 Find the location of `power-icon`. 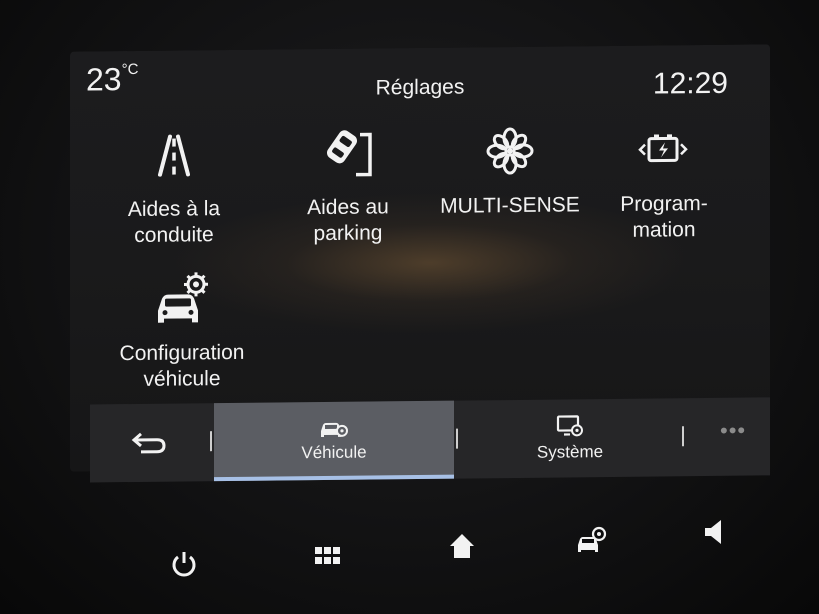

power-icon is located at coordinates (184, 564).